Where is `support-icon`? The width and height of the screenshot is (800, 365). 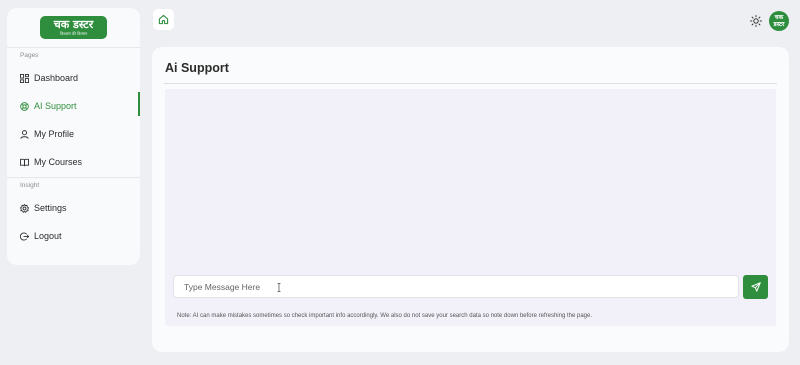 support-icon is located at coordinates (24, 106).